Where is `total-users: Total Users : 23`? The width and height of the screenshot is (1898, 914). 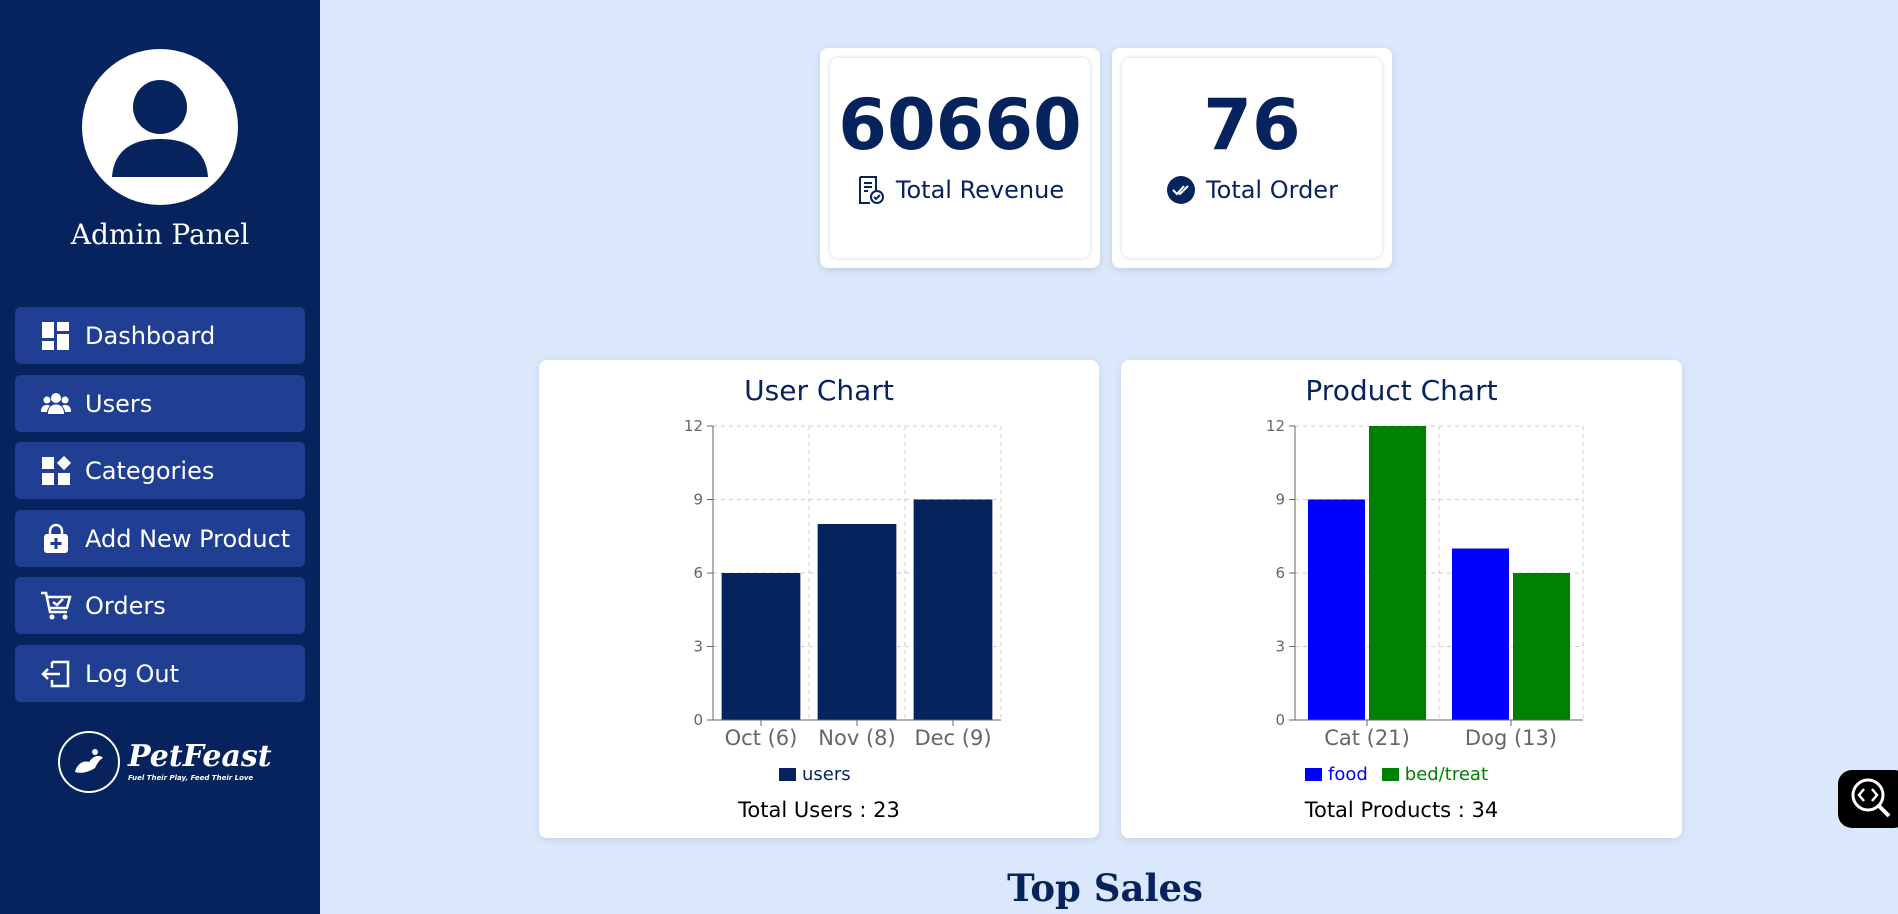 total-users: Total Users : 23 is located at coordinates (819, 810).